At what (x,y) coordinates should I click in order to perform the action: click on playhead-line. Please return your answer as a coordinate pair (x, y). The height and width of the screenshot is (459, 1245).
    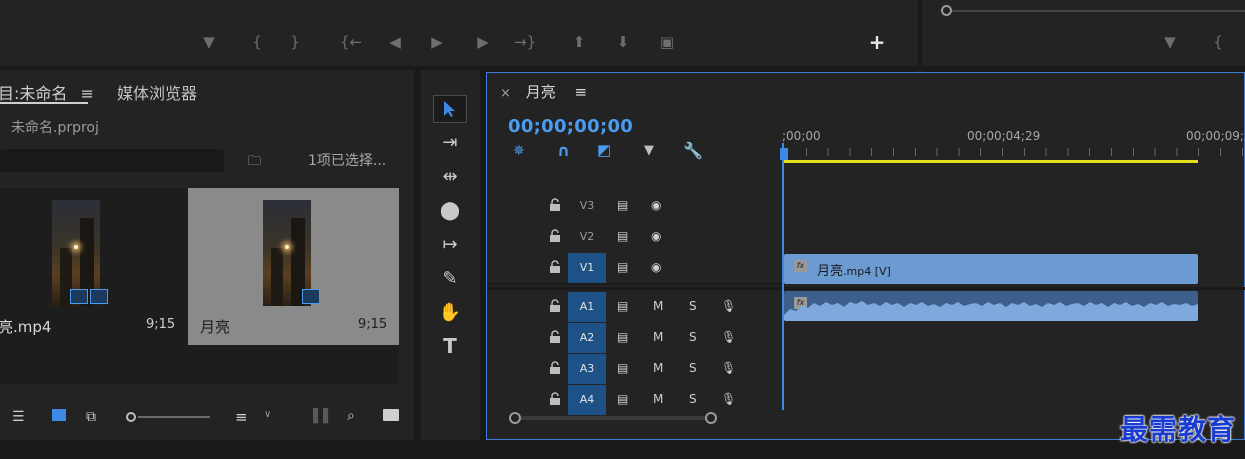
    Looking at the image, I should click on (783, 276).